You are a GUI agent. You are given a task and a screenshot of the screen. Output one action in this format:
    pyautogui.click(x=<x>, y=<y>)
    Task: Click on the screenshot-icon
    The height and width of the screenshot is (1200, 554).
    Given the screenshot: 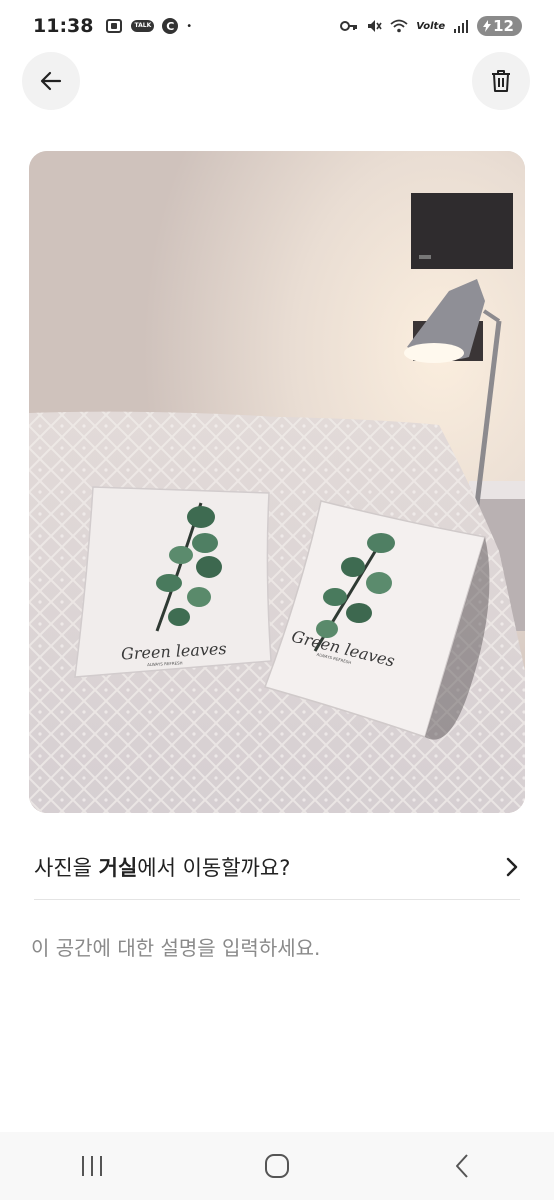 What is the action you would take?
    pyautogui.click(x=114, y=26)
    